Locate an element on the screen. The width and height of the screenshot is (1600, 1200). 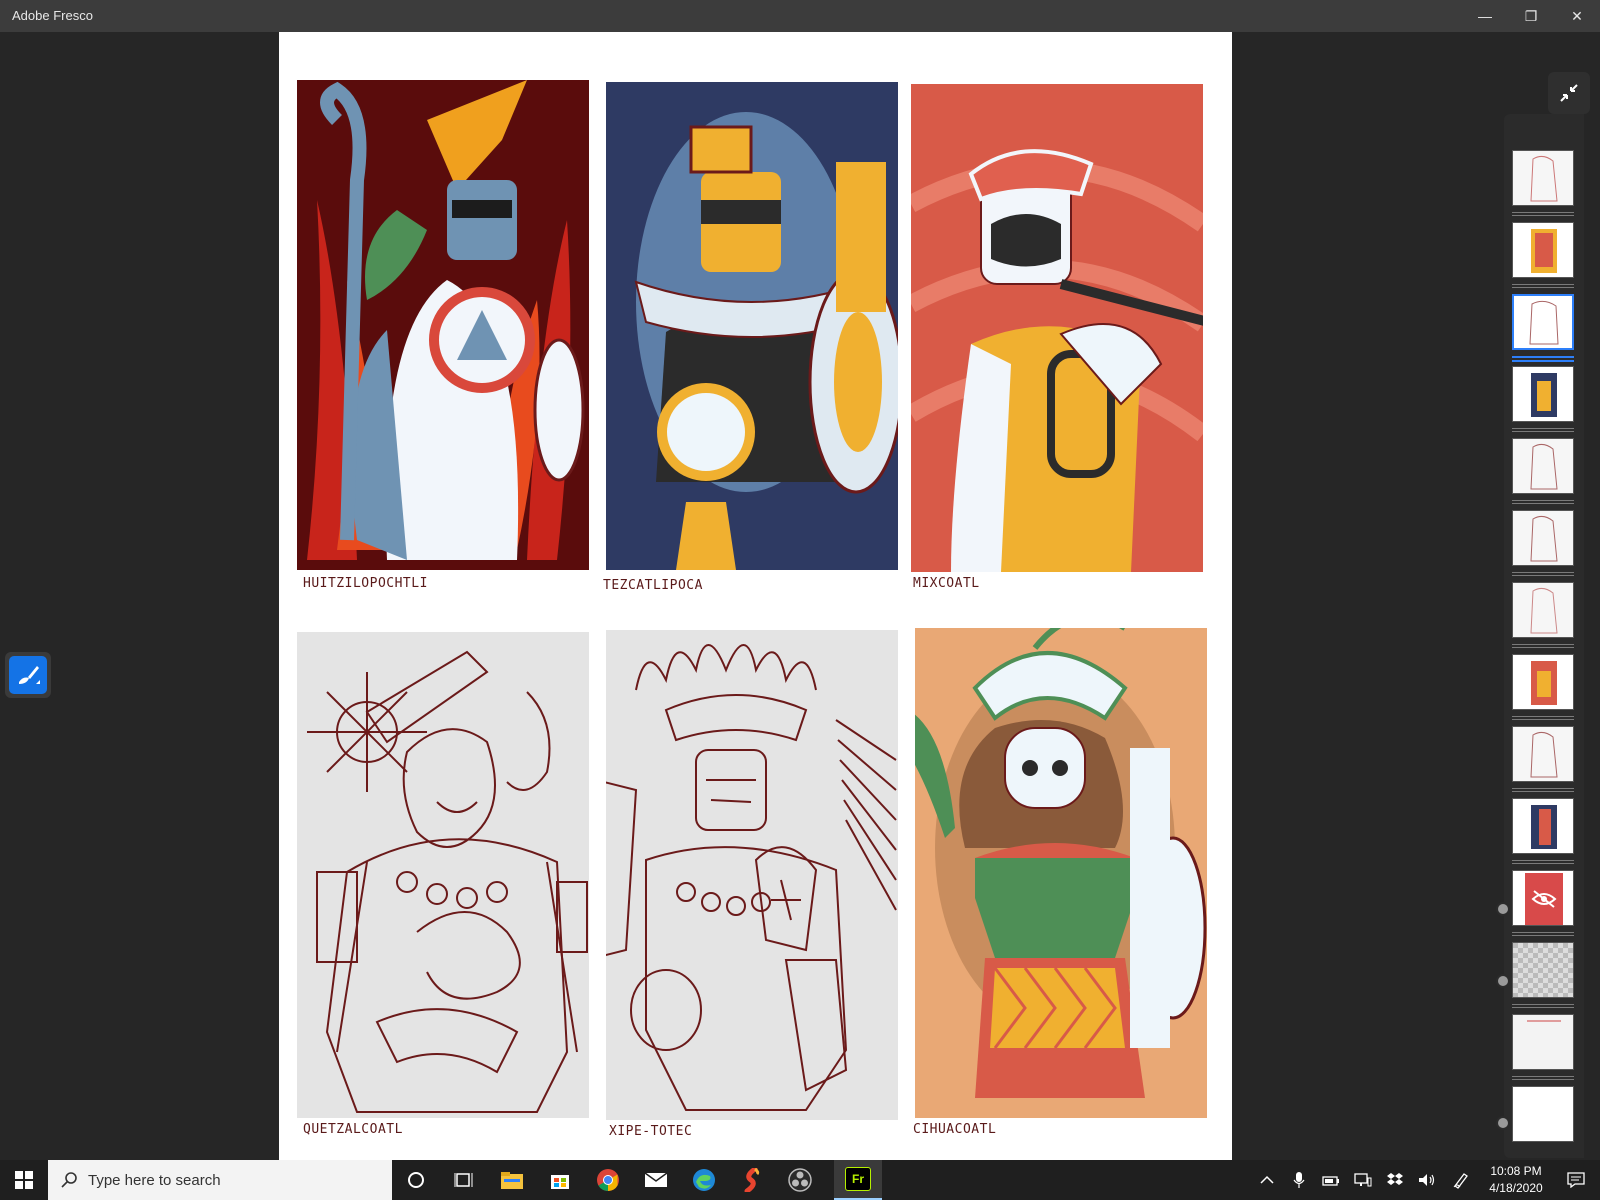
app-title: Adobe Fresco is located at coordinates (52, 15).